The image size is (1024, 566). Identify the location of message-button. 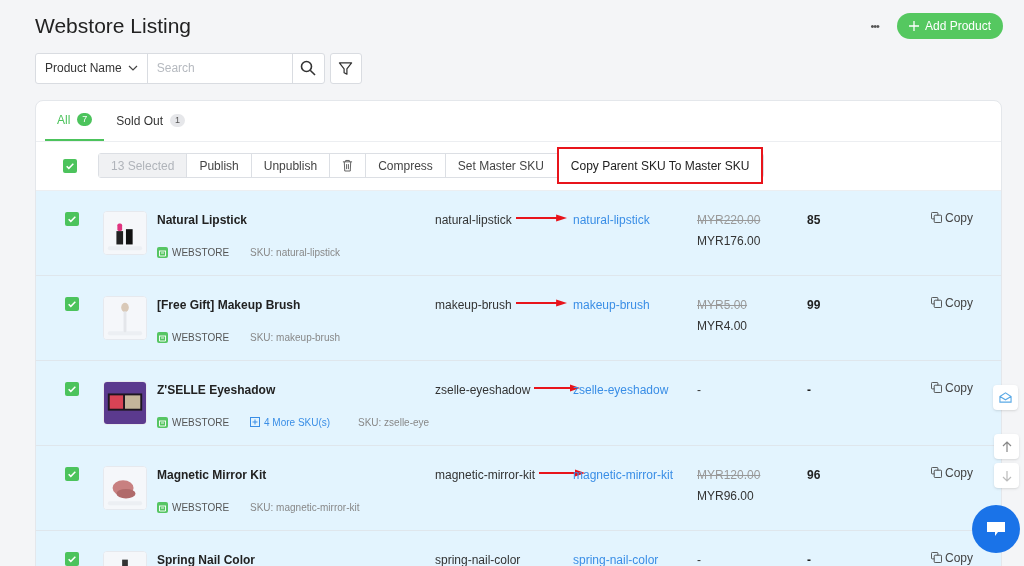
(1005, 397).